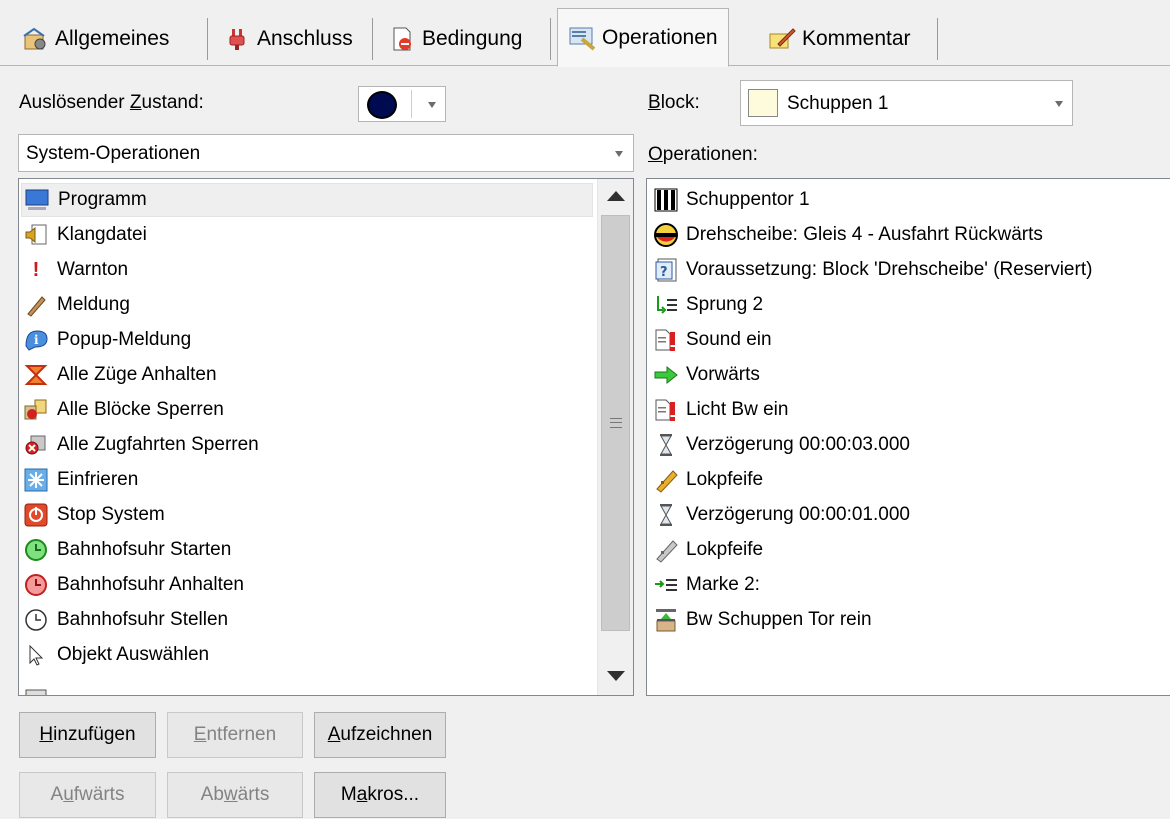 The width and height of the screenshot is (1170, 819). What do you see at coordinates (705, 375) in the screenshot?
I see `list-item: Vorwärts` at bounding box center [705, 375].